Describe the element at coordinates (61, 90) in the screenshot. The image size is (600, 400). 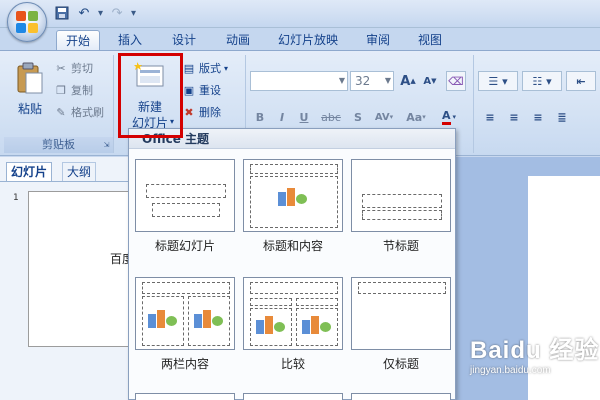
I see `copy-icon: ❐` at that location.